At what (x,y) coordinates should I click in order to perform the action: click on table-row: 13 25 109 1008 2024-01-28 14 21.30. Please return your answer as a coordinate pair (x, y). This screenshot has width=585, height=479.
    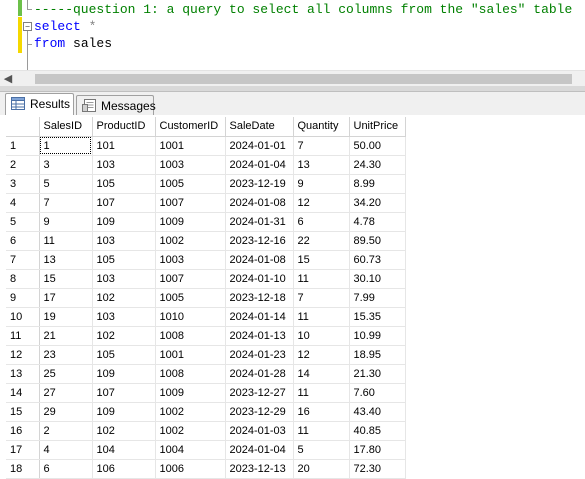
    Looking at the image, I should click on (206, 374).